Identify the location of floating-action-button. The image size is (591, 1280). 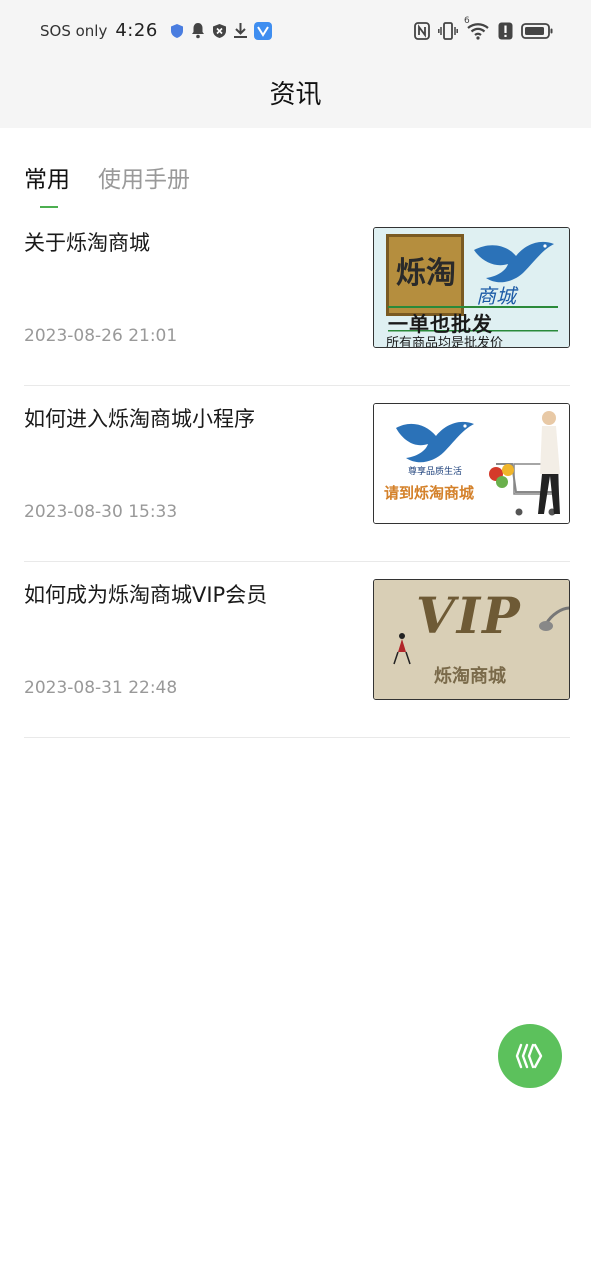
(530, 1056).